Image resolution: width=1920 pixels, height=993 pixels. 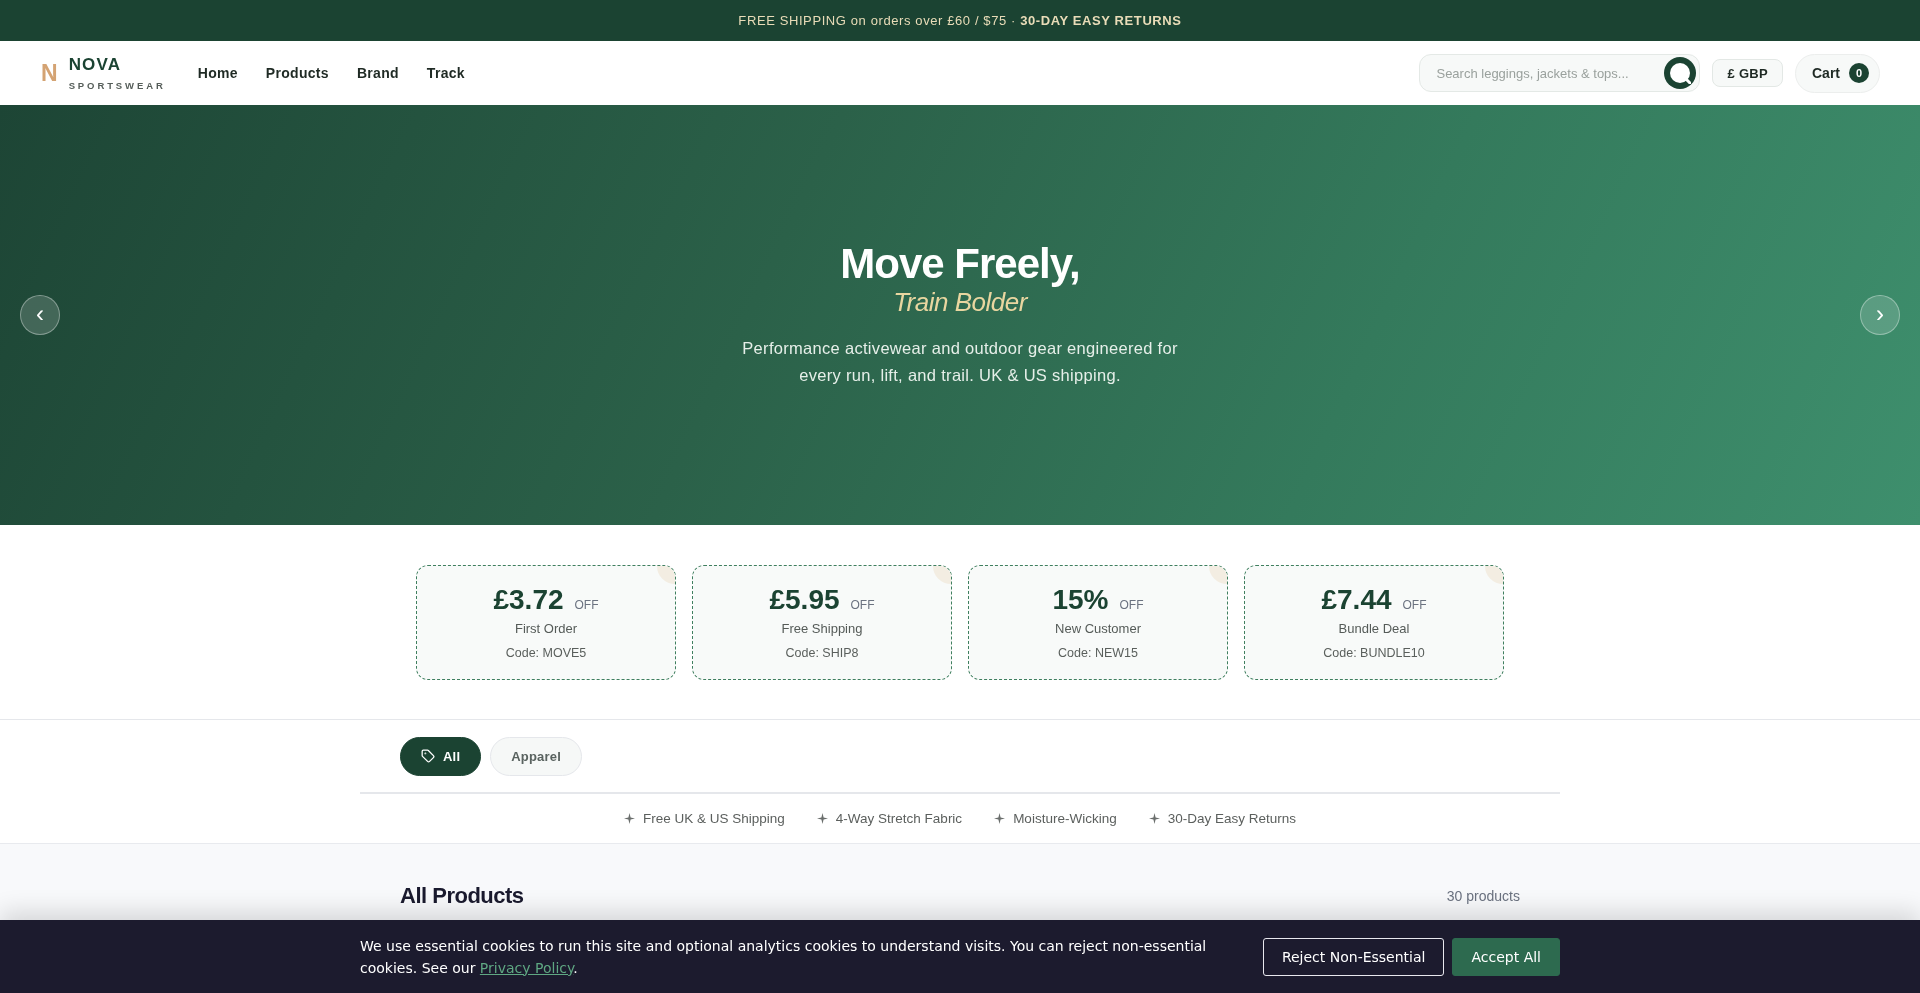 What do you see at coordinates (428, 756) in the screenshot?
I see `tag-icon` at bounding box center [428, 756].